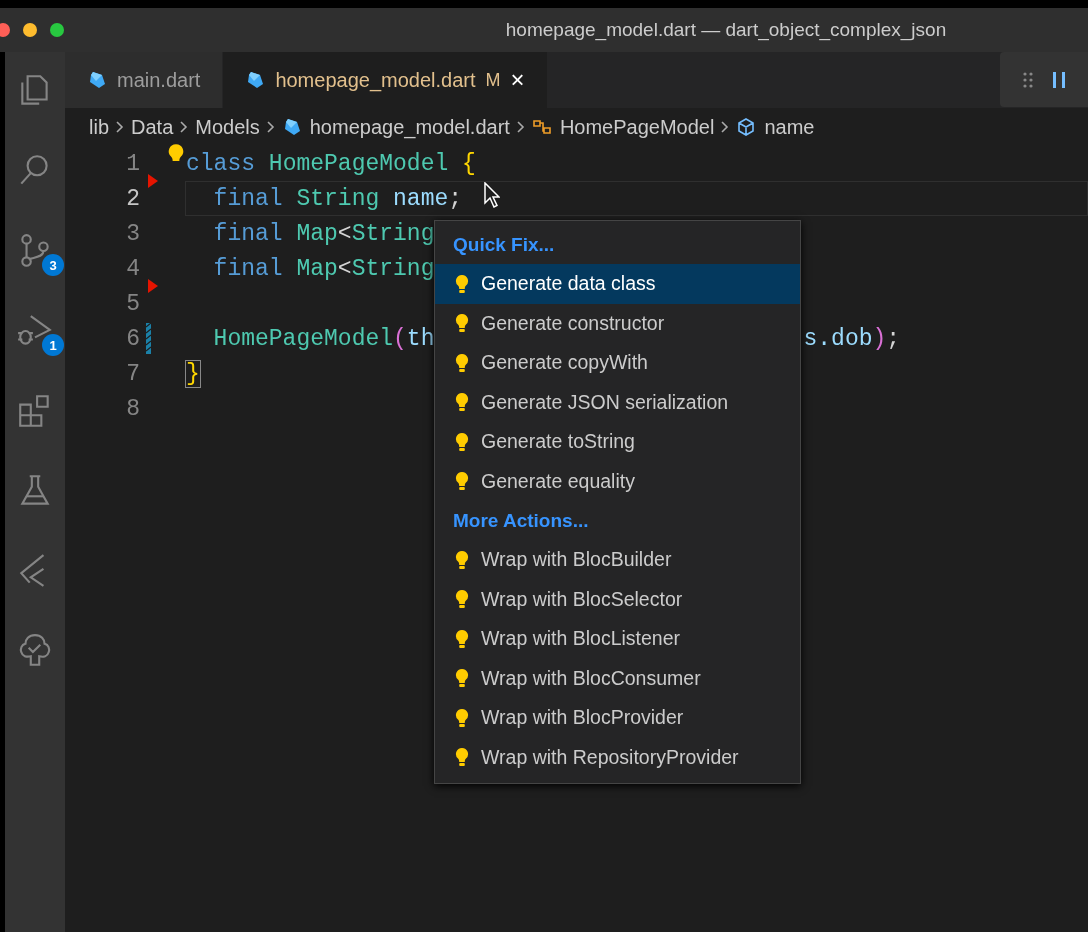 Image resolution: width=1088 pixels, height=932 pixels. Describe the element at coordinates (1028, 79) in the screenshot. I see `drag-handle-icon` at that location.